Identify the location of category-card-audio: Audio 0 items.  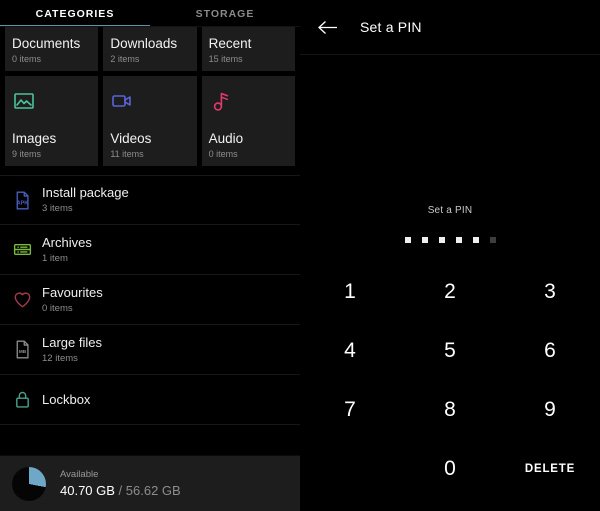
(248, 121).